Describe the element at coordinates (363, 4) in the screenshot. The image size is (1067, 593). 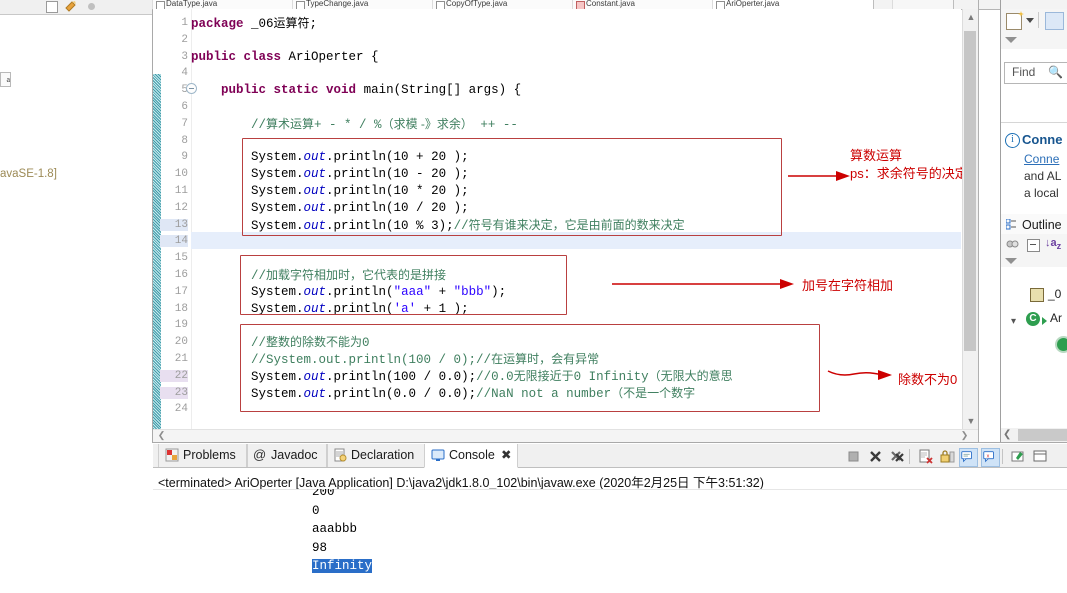
I see `editor-tab-typechange: TypeChange.java` at that location.